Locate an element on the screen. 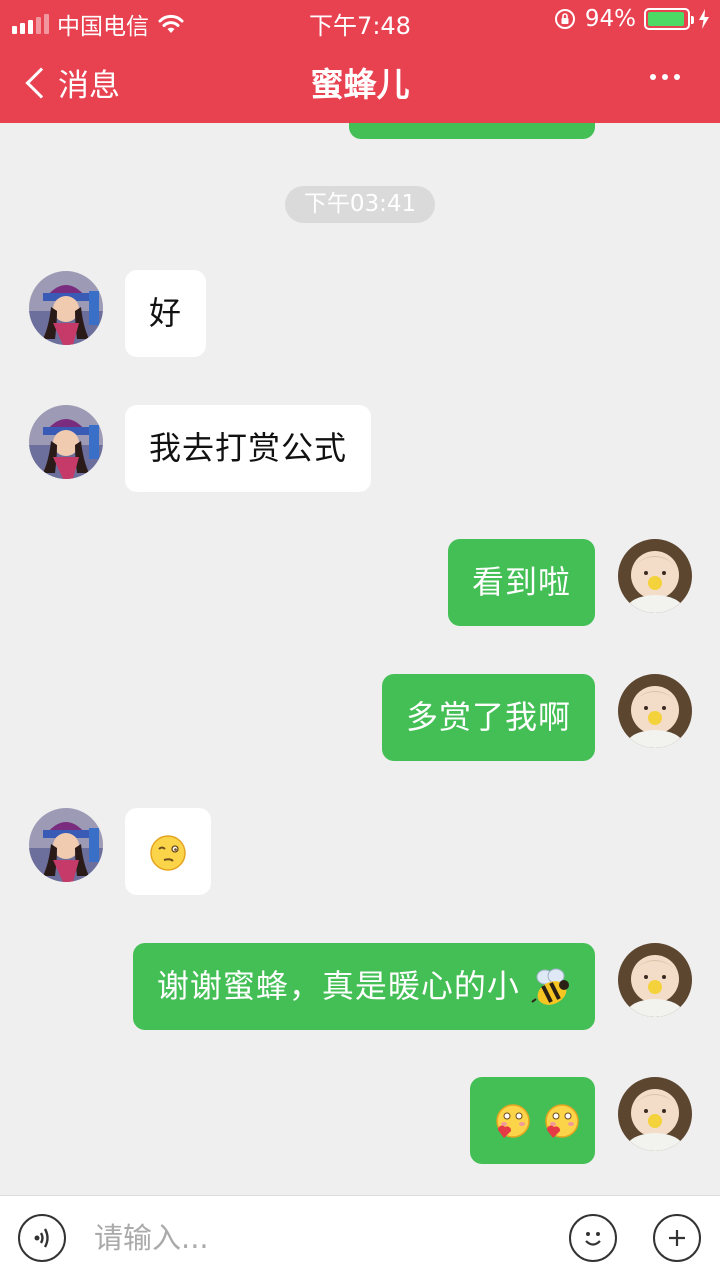 Image resolution: width=720 pixels, height=1280 pixels. message-text: 谢谢蜜蜂，真是暖心的小 is located at coordinates (338, 986).